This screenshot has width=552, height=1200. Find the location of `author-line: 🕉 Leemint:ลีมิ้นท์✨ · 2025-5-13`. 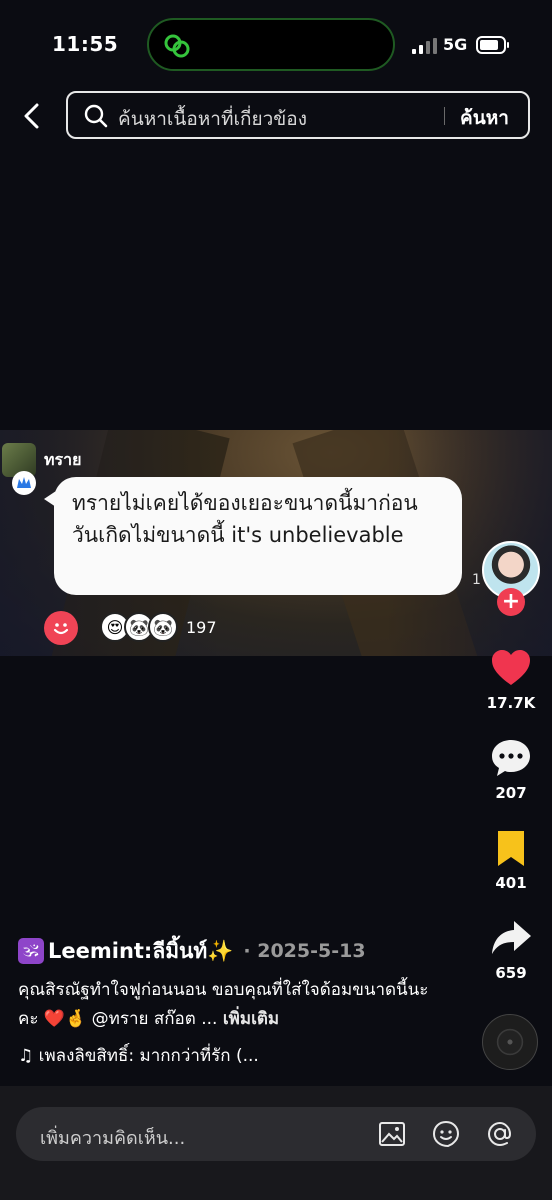

author-line: 🕉 Leemint:ลีมิ้นท์✨ · 2025-5-13 is located at coordinates (192, 951).